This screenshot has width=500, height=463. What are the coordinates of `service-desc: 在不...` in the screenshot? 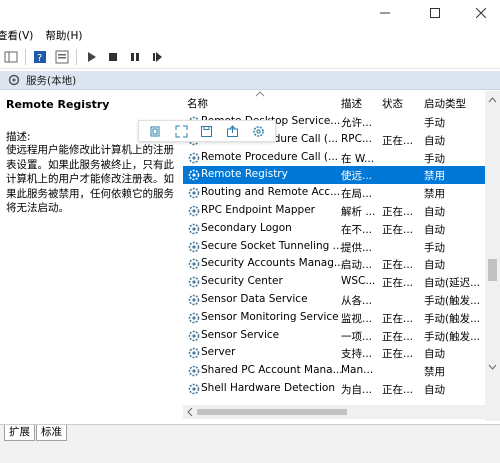 It's located at (357, 229).